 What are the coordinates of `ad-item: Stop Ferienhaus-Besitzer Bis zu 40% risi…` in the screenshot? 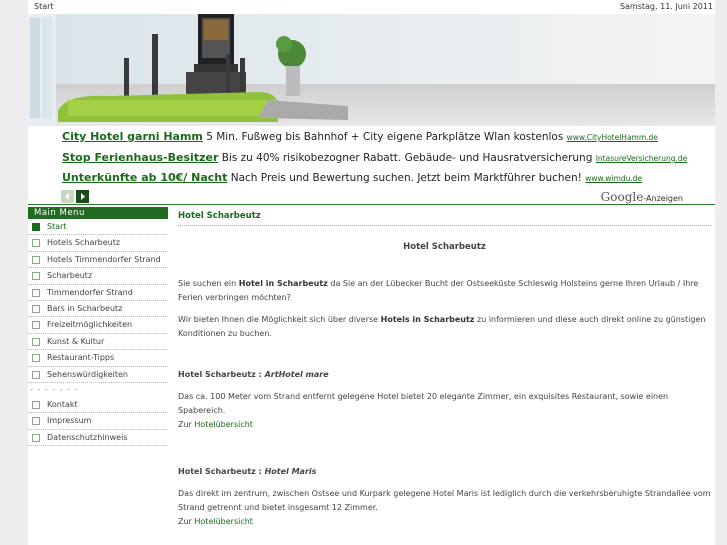 It's located at (374, 157).